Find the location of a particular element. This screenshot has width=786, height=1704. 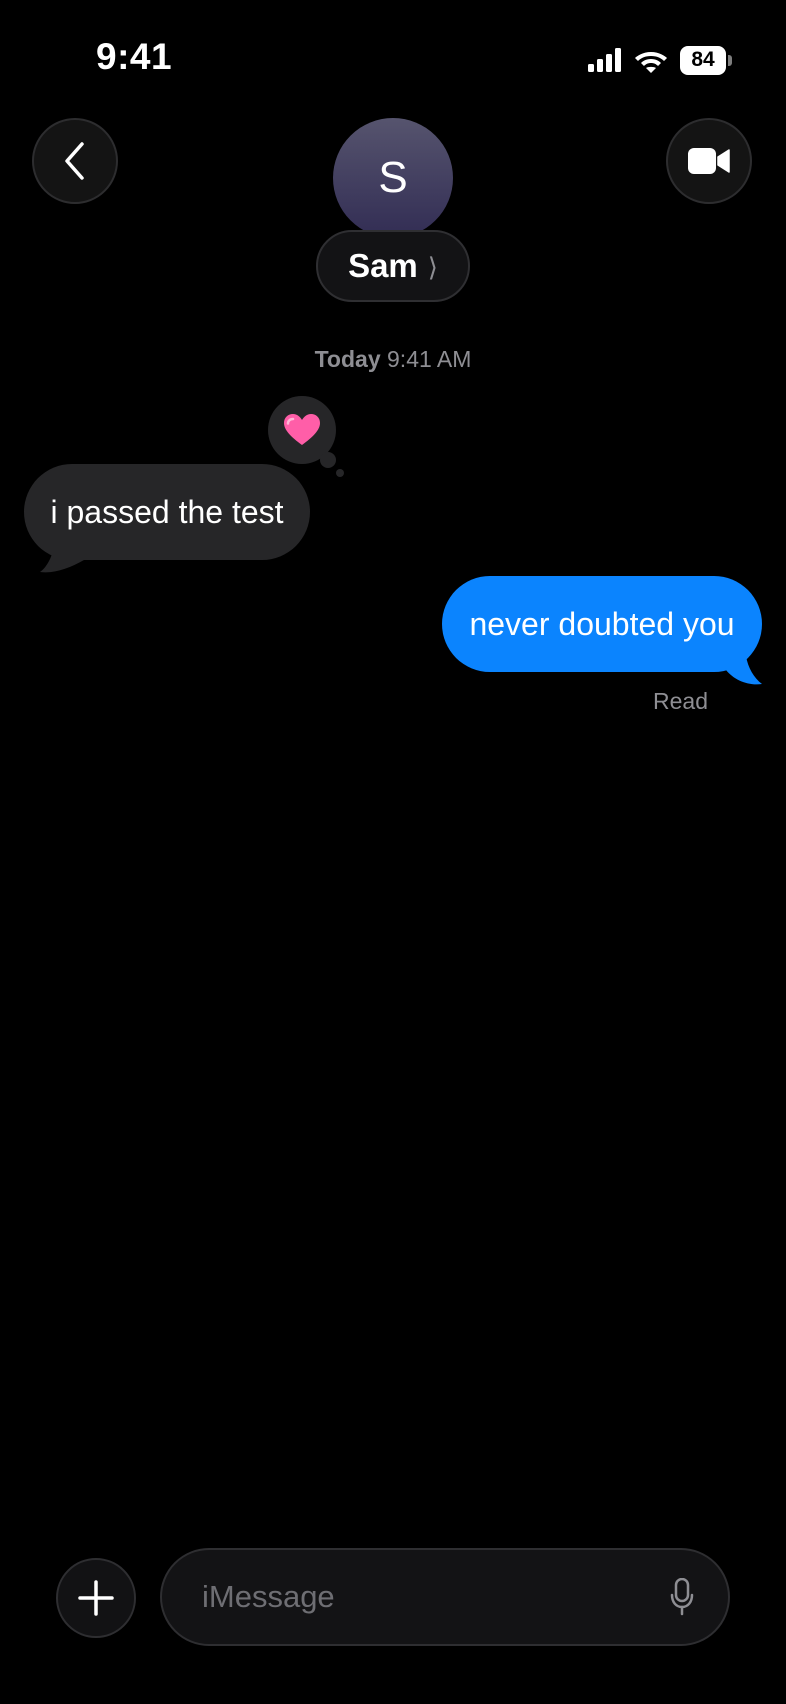

outgoing-bubble-tail is located at coordinates (744, 670).